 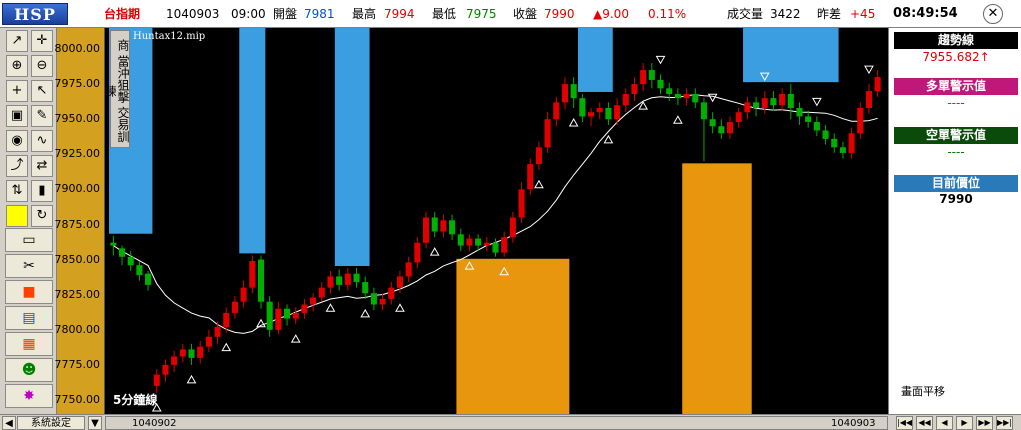 I want to click on close-icon: ✕, so click(x=993, y=14).